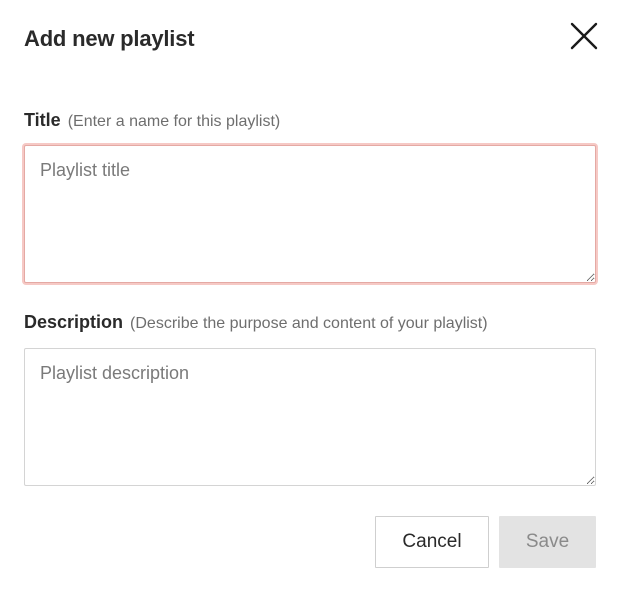  What do you see at coordinates (432, 542) in the screenshot?
I see `cancel-button: Cancel` at bounding box center [432, 542].